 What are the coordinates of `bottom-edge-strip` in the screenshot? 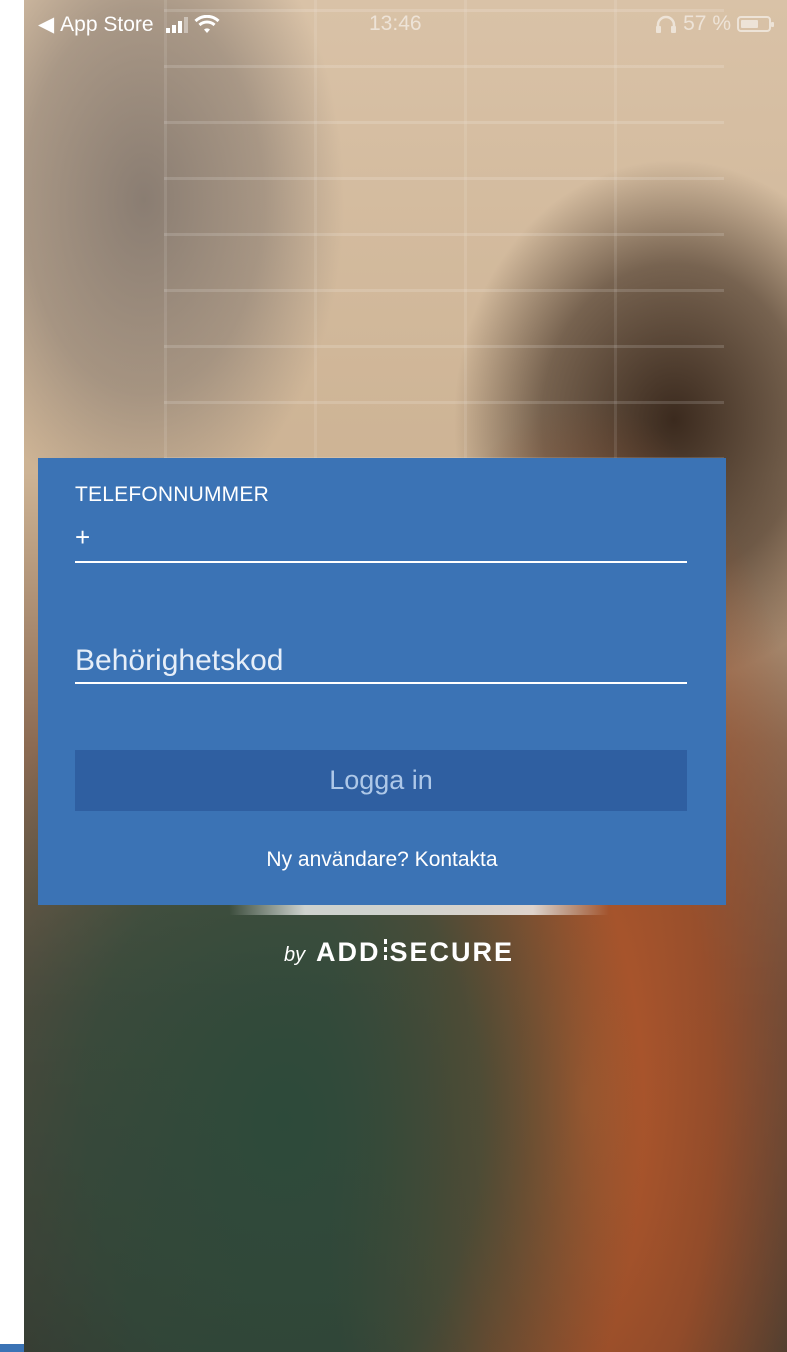 It's located at (12, 1348).